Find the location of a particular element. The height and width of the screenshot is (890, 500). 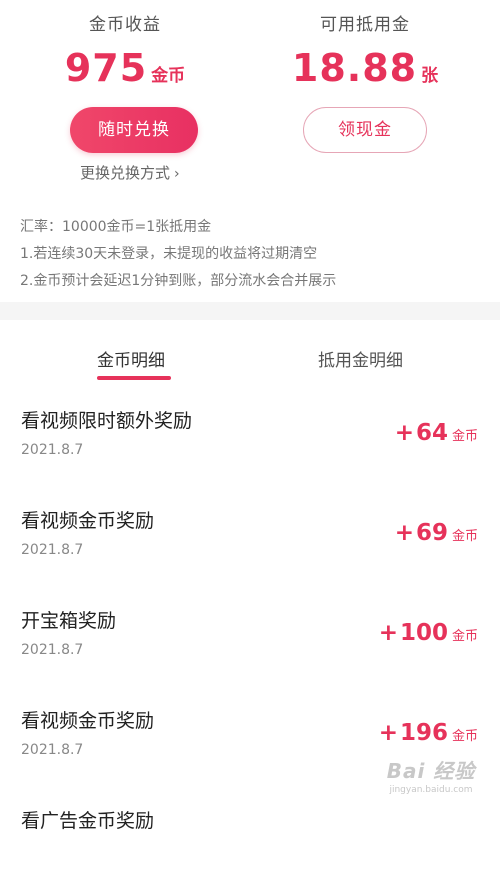

exchange-anytime-button: 随时兑换 is located at coordinates (134, 130).